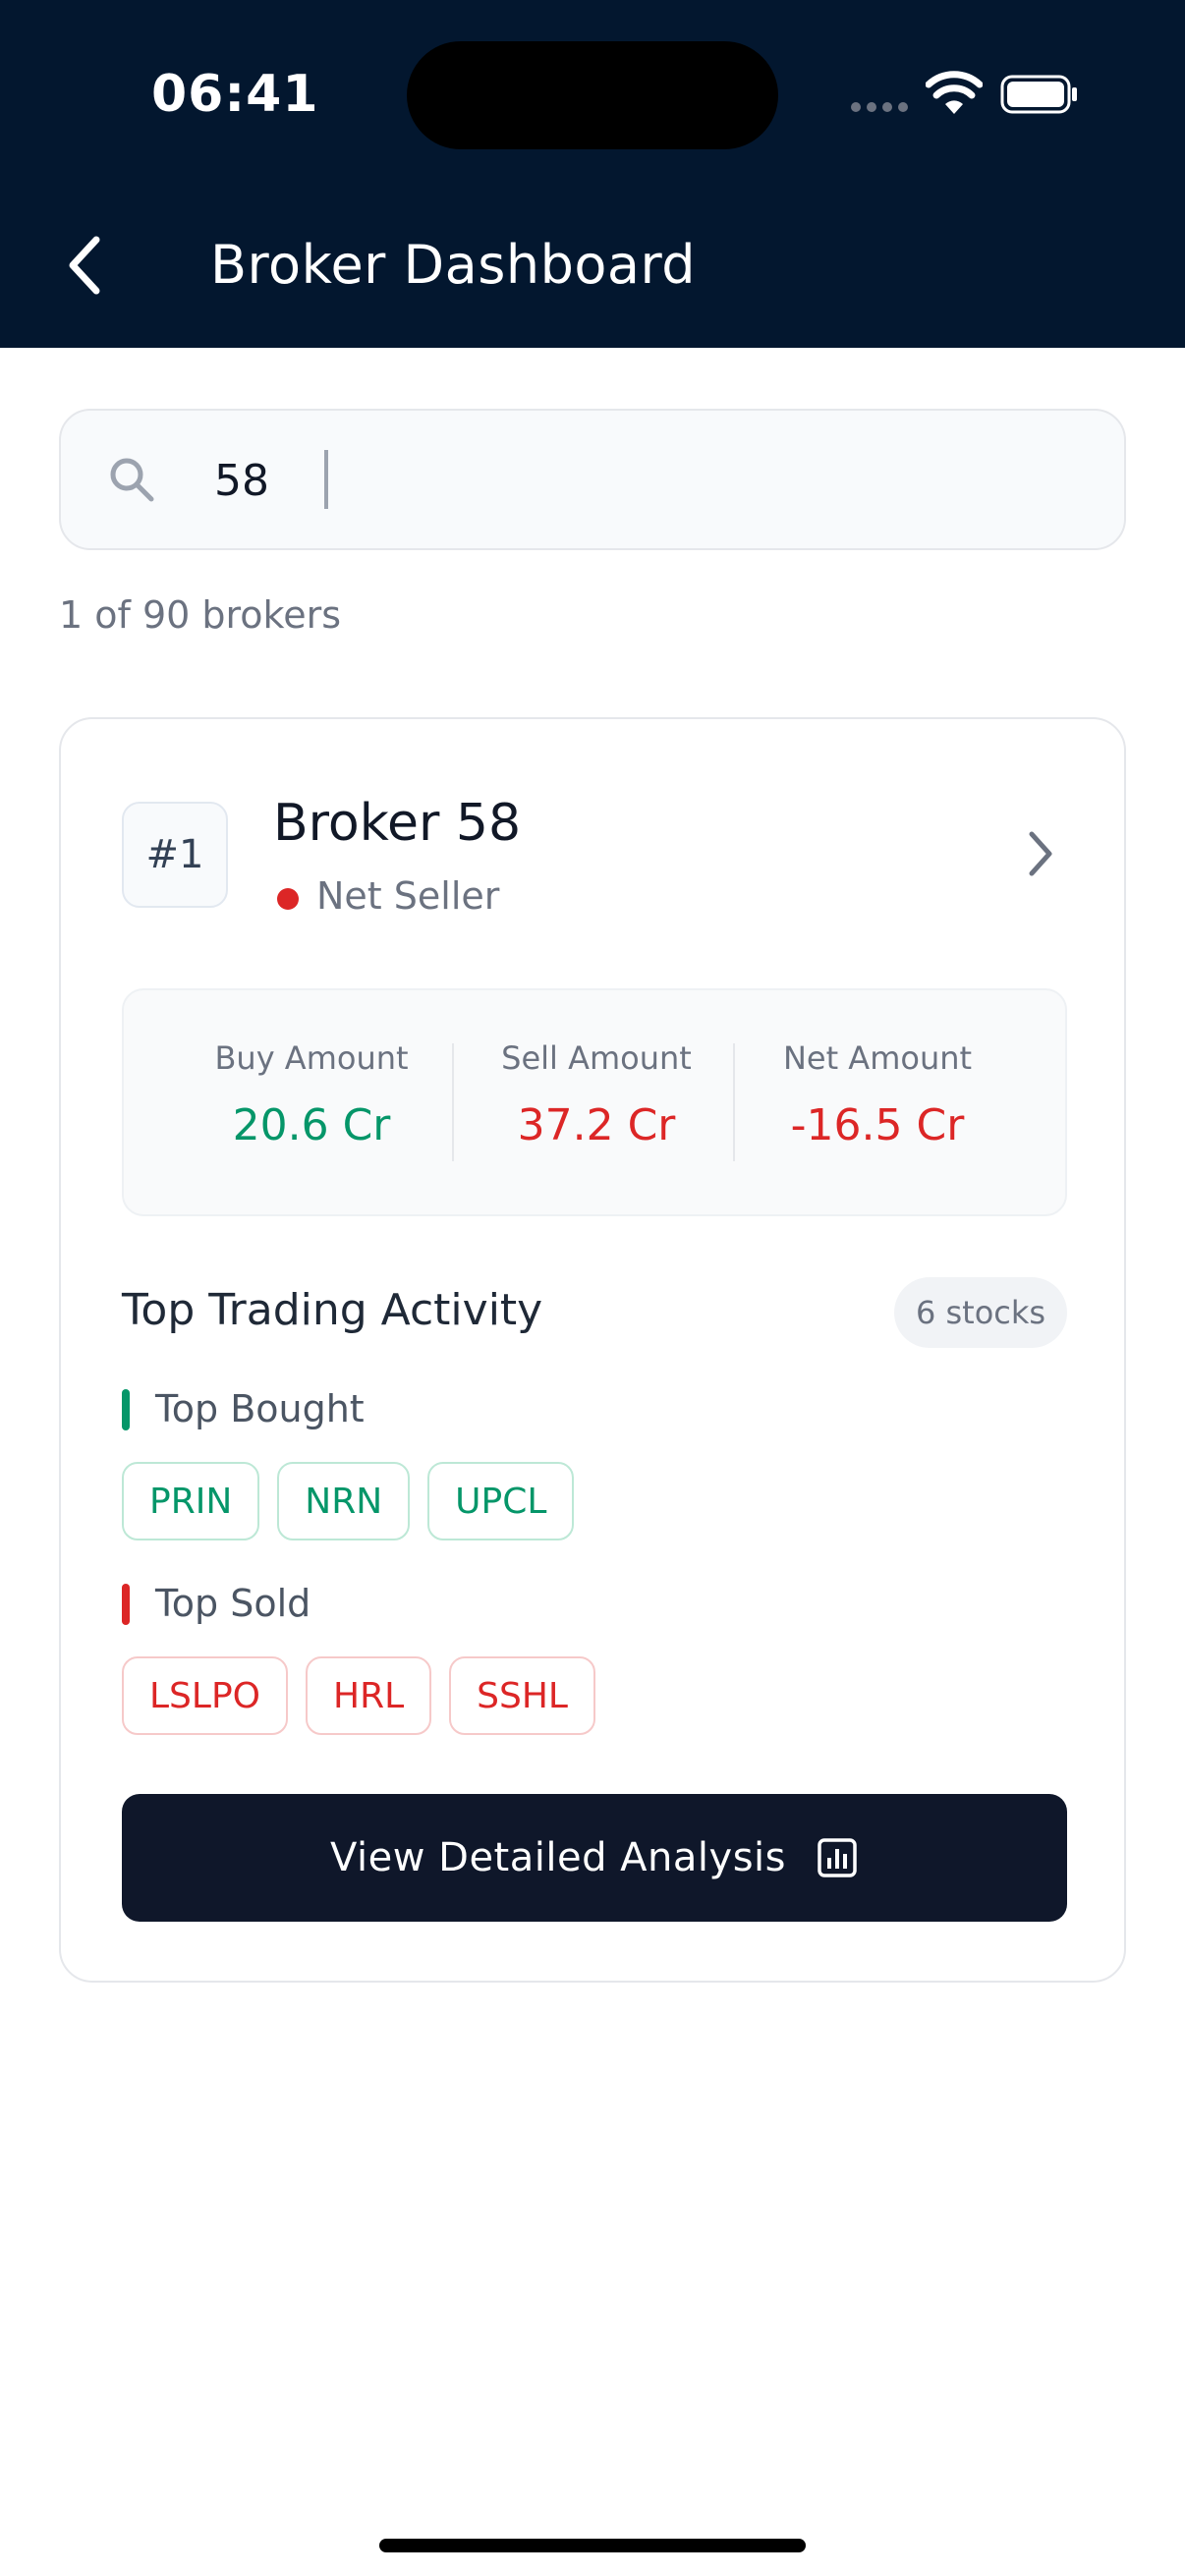  What do you see at coordinates (596, 1094) in the screenshot?
I see `sell-amount-stat: Sell Amount 37.2 Cr` at bounding box center [596, 1094].